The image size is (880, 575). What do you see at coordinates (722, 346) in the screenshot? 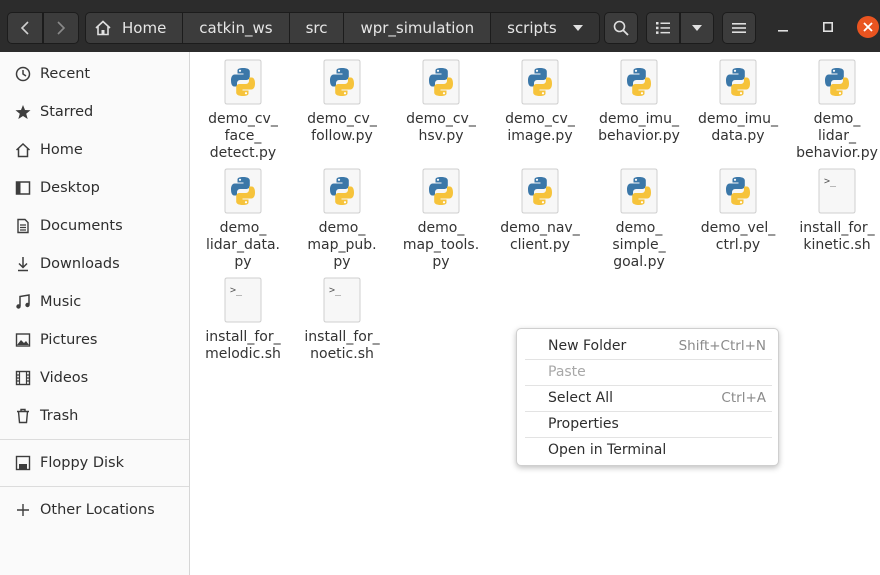
I see `menu-item-shortcut: Shift+Ctrl+N` at bounding box center [722, 346].